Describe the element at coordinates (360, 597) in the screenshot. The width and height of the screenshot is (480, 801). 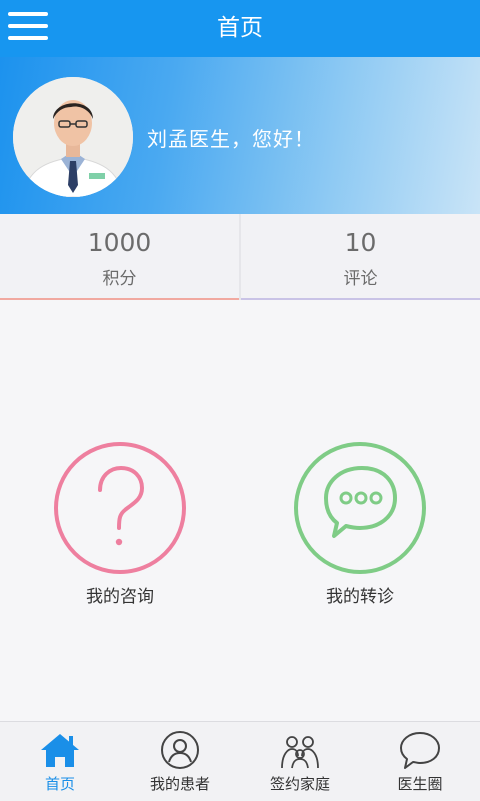
I see `my-referrals-label: 我的转诊` at that location.